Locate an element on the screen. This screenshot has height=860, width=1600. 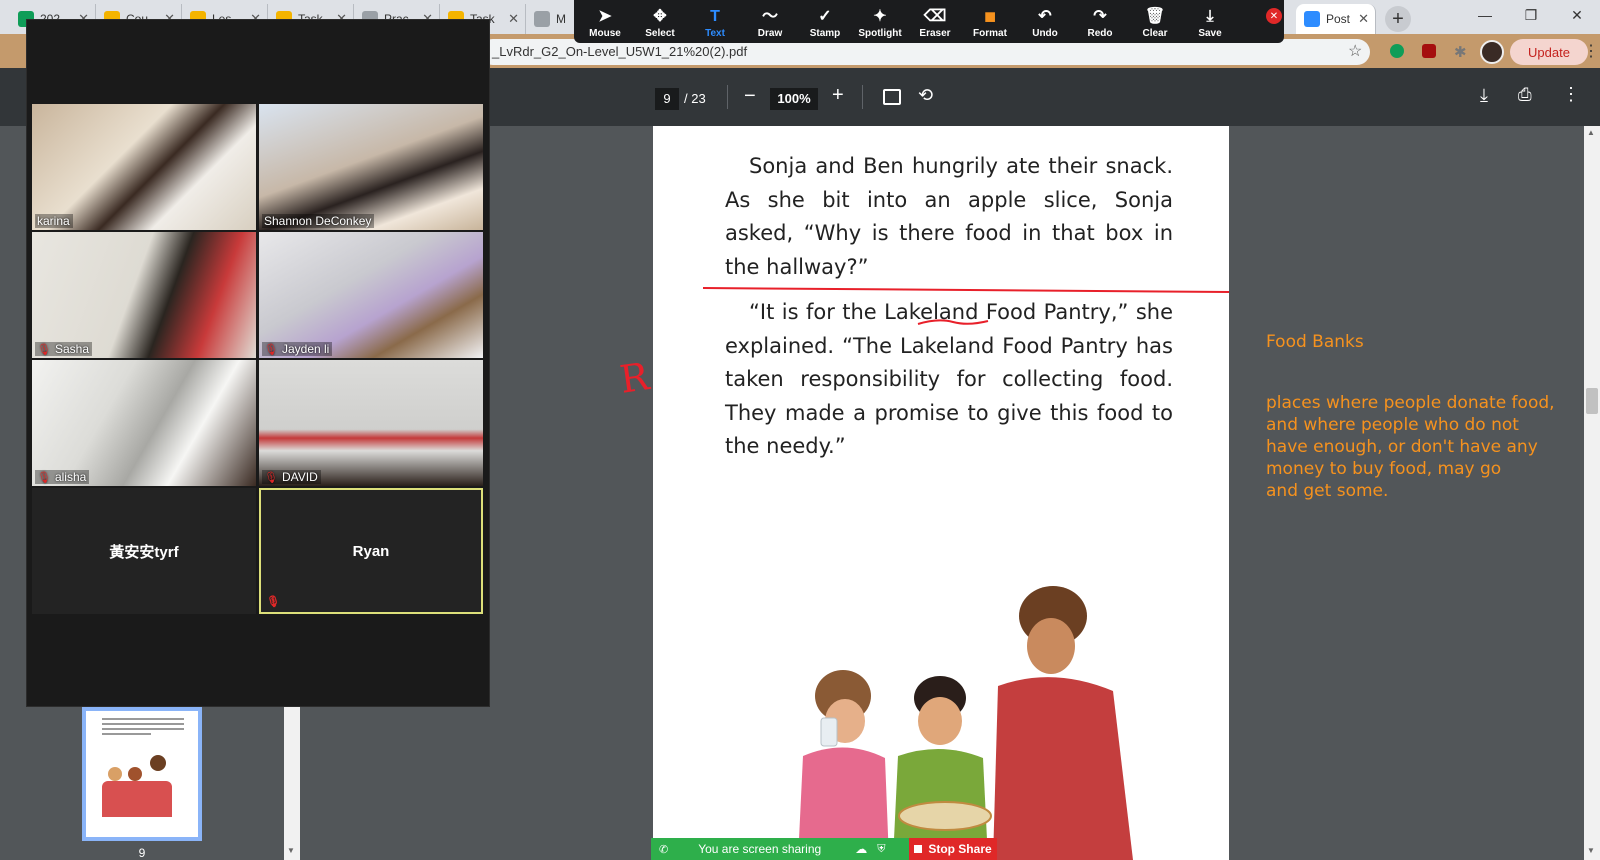
annotation-tool-eraser: ⌫ Eraser is located at coordinates (935, 21).